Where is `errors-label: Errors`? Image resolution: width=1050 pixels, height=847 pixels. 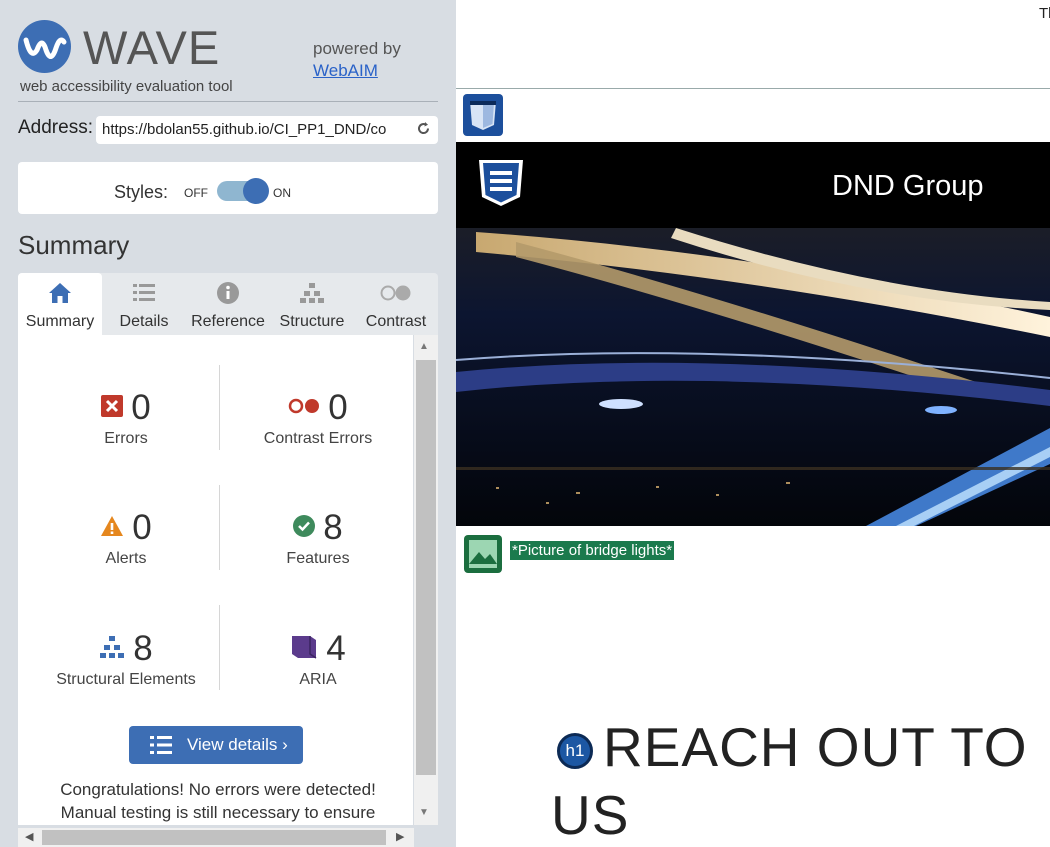 errors-label: Errors is located at coordinates (126, 438).